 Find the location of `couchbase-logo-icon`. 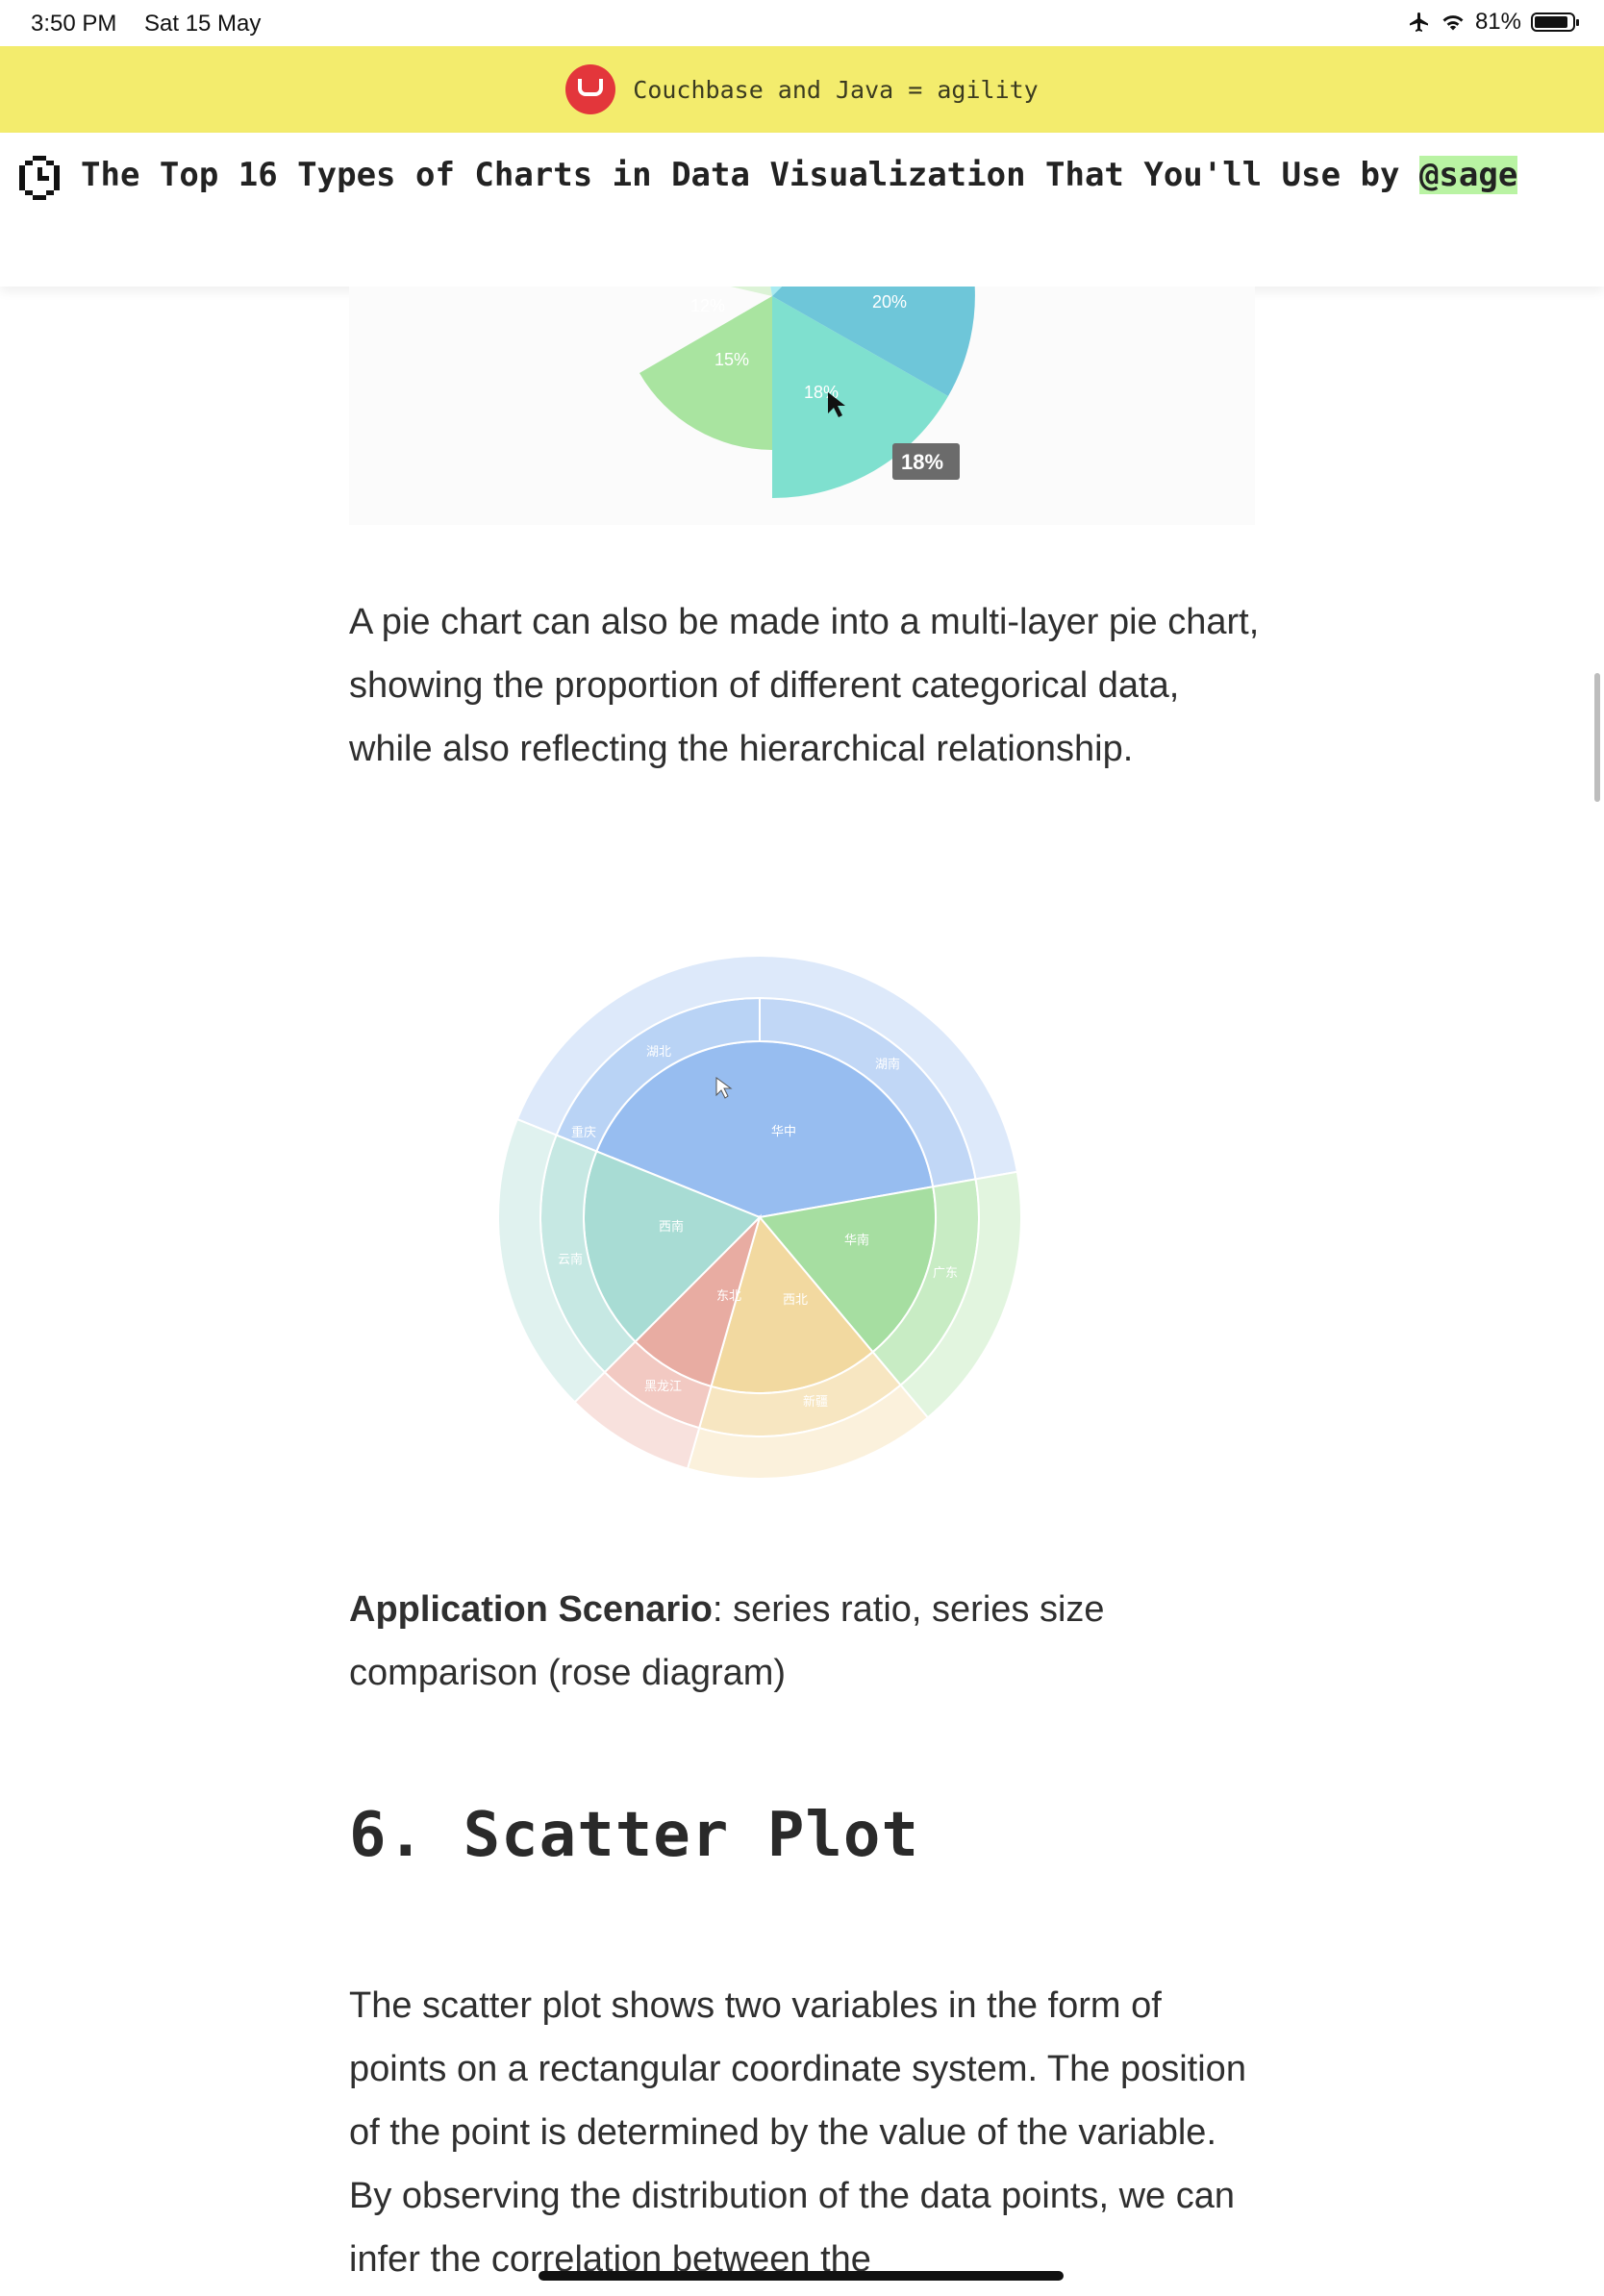

couchbase-logo-icon is located at coordinates (590, 89).